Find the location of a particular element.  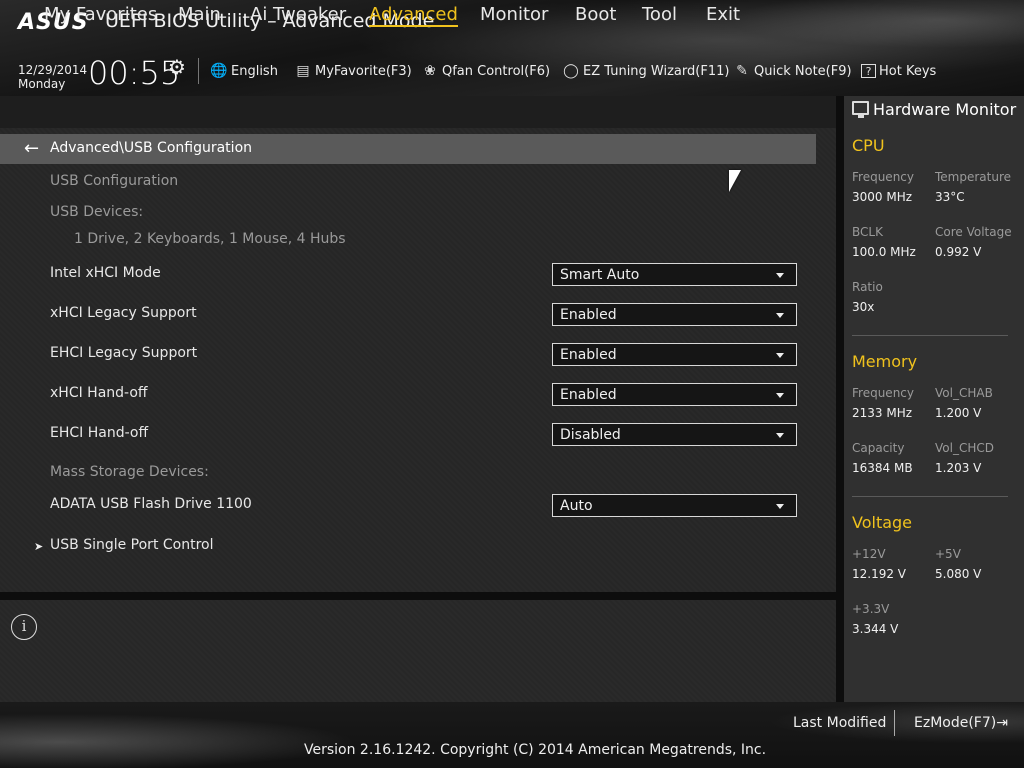

gear-icon: ⚙ is located at coordinates (177, 67).